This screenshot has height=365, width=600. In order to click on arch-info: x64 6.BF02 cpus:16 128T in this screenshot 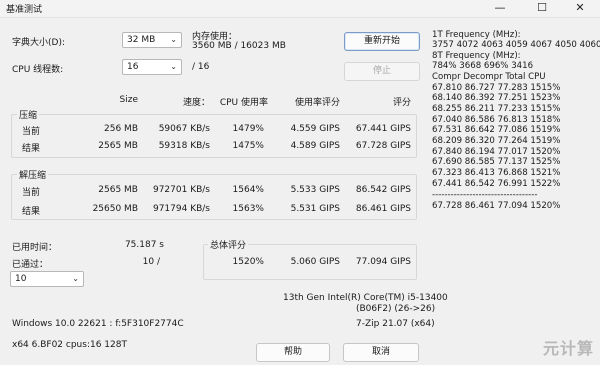, I will do `click(69, 345)`.